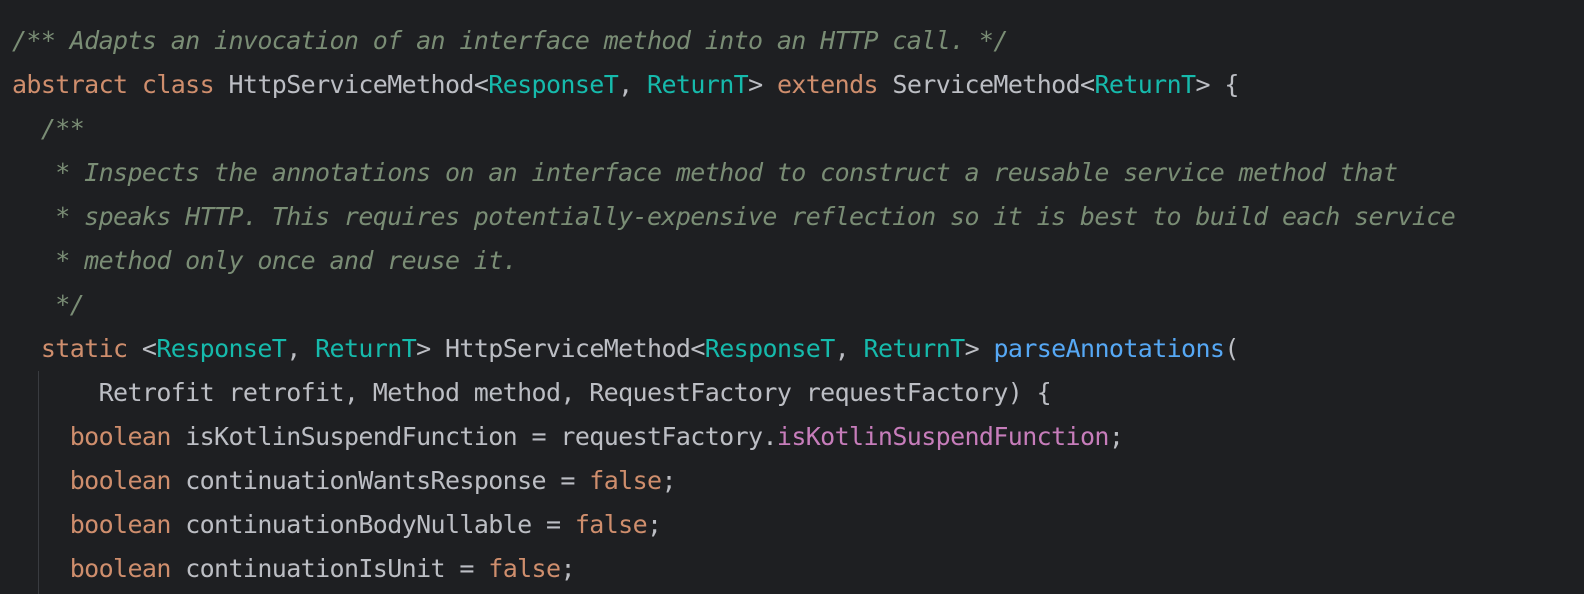 This screenshot has width=1584, height=594. Describe the element at coordinates (1109, 348) in the screenshot. I see `method-name-token: parseAnnotations` at that location.